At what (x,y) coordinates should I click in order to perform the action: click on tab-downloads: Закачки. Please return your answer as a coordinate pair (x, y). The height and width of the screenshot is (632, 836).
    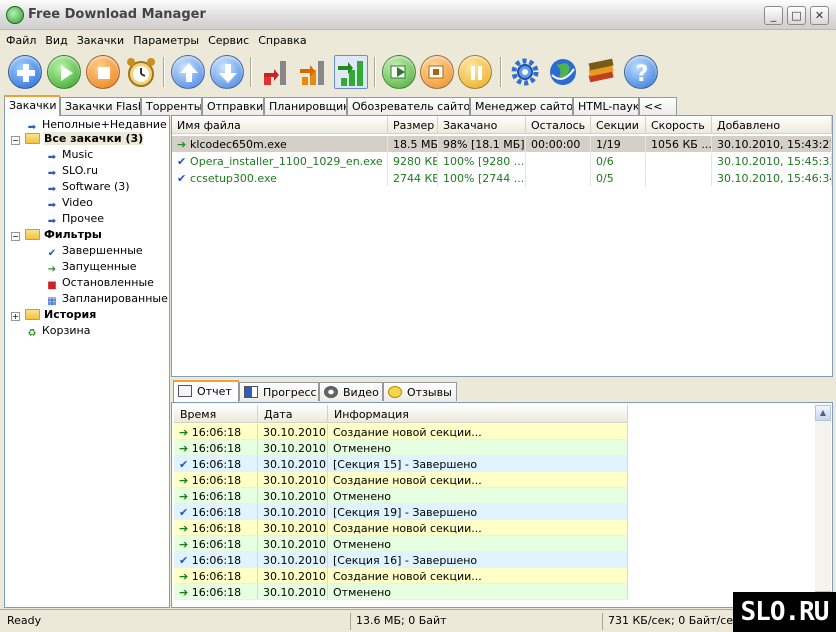
    Looking at the image, I should click on (32, 105).